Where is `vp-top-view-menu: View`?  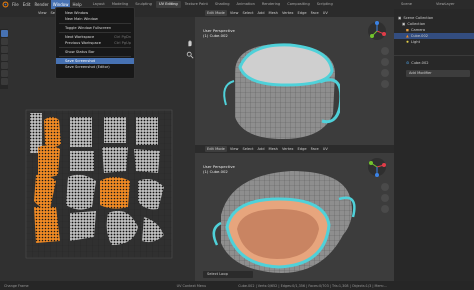 vp-top-view-menu: View is located at coordinates (234, 13).